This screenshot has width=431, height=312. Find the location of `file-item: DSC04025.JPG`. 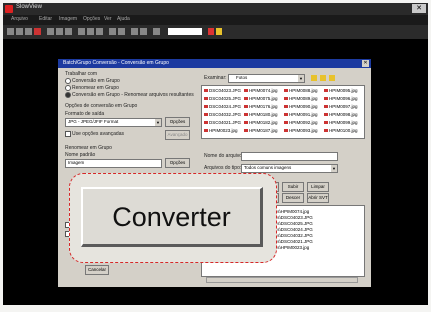

file-item: DSC04025.JPG is located at coordinates (222, 98).